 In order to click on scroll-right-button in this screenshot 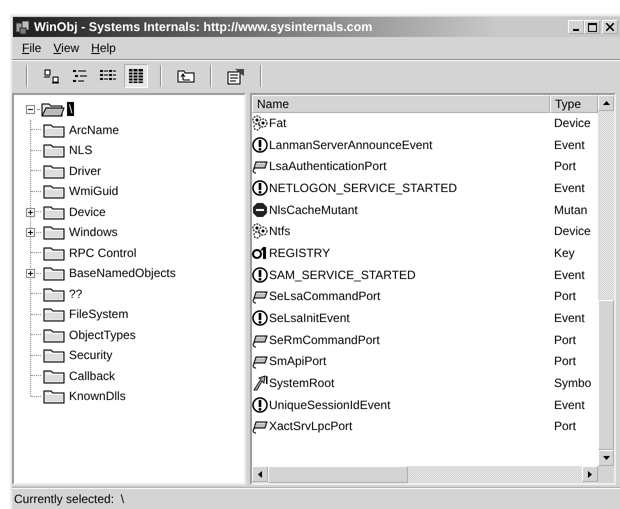, I will do `click(590, 474)`.